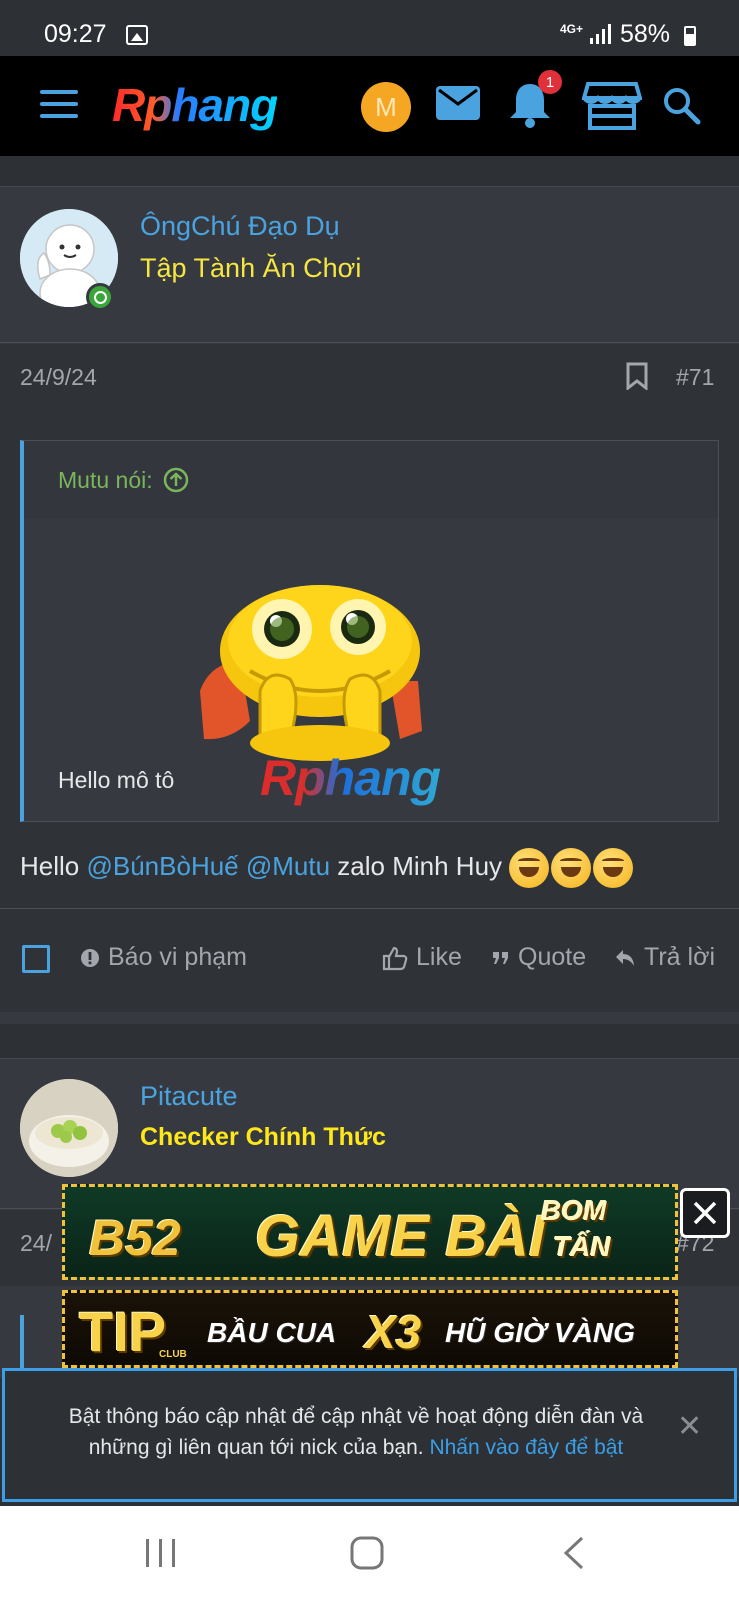  Describe the element at coordinates (162, 866) in the screenshot. I see `mention-link: @BúnBòHuế` at that location.